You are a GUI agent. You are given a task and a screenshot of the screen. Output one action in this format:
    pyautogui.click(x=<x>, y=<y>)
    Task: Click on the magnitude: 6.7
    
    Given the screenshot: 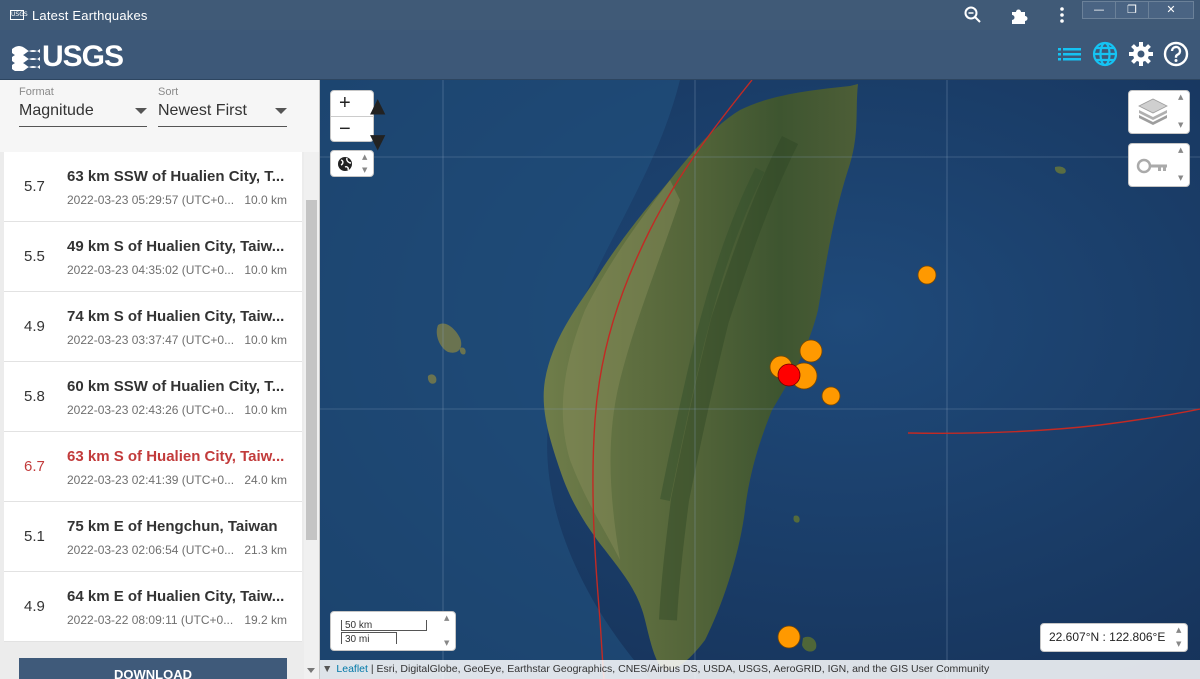 What is the action you would take?
    pyautogui.click(x=34, y=466)
    